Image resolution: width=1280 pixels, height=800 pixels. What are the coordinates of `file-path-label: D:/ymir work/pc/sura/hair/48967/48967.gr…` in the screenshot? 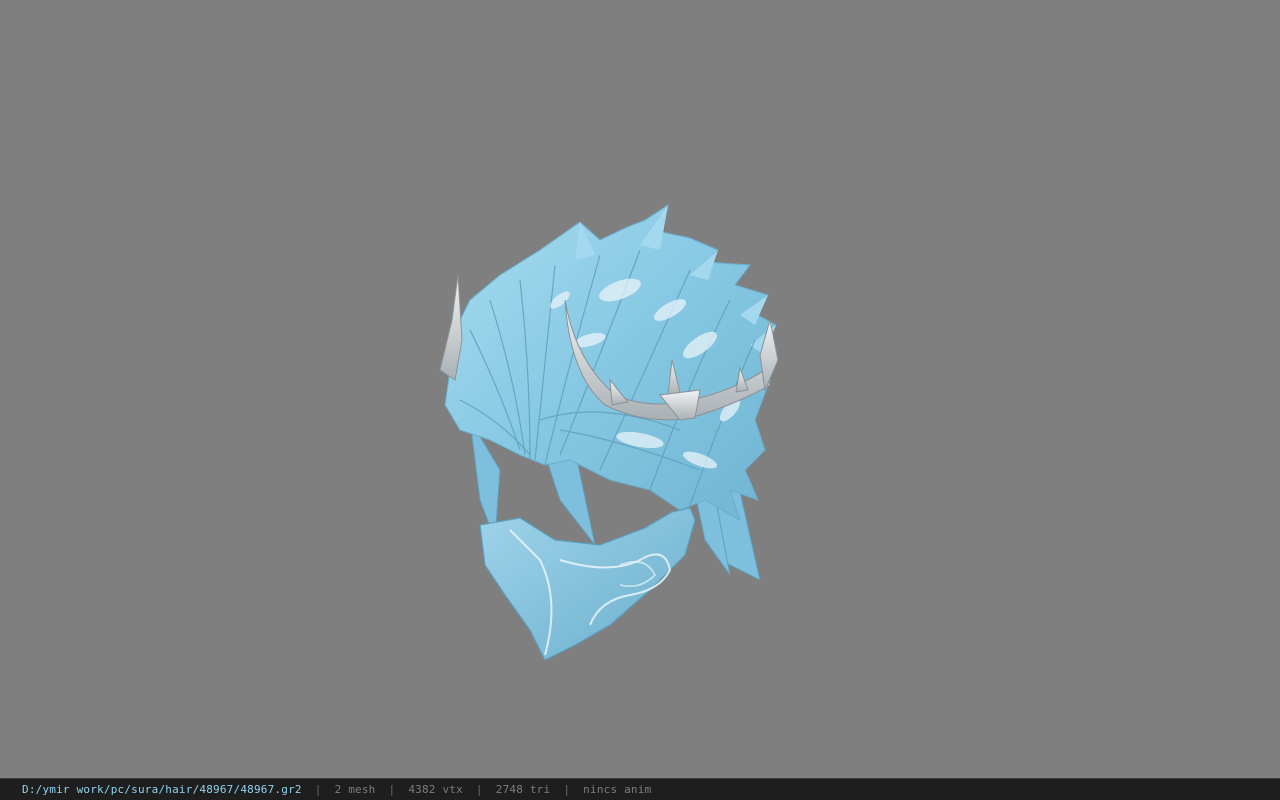 It's located at (162, 789).